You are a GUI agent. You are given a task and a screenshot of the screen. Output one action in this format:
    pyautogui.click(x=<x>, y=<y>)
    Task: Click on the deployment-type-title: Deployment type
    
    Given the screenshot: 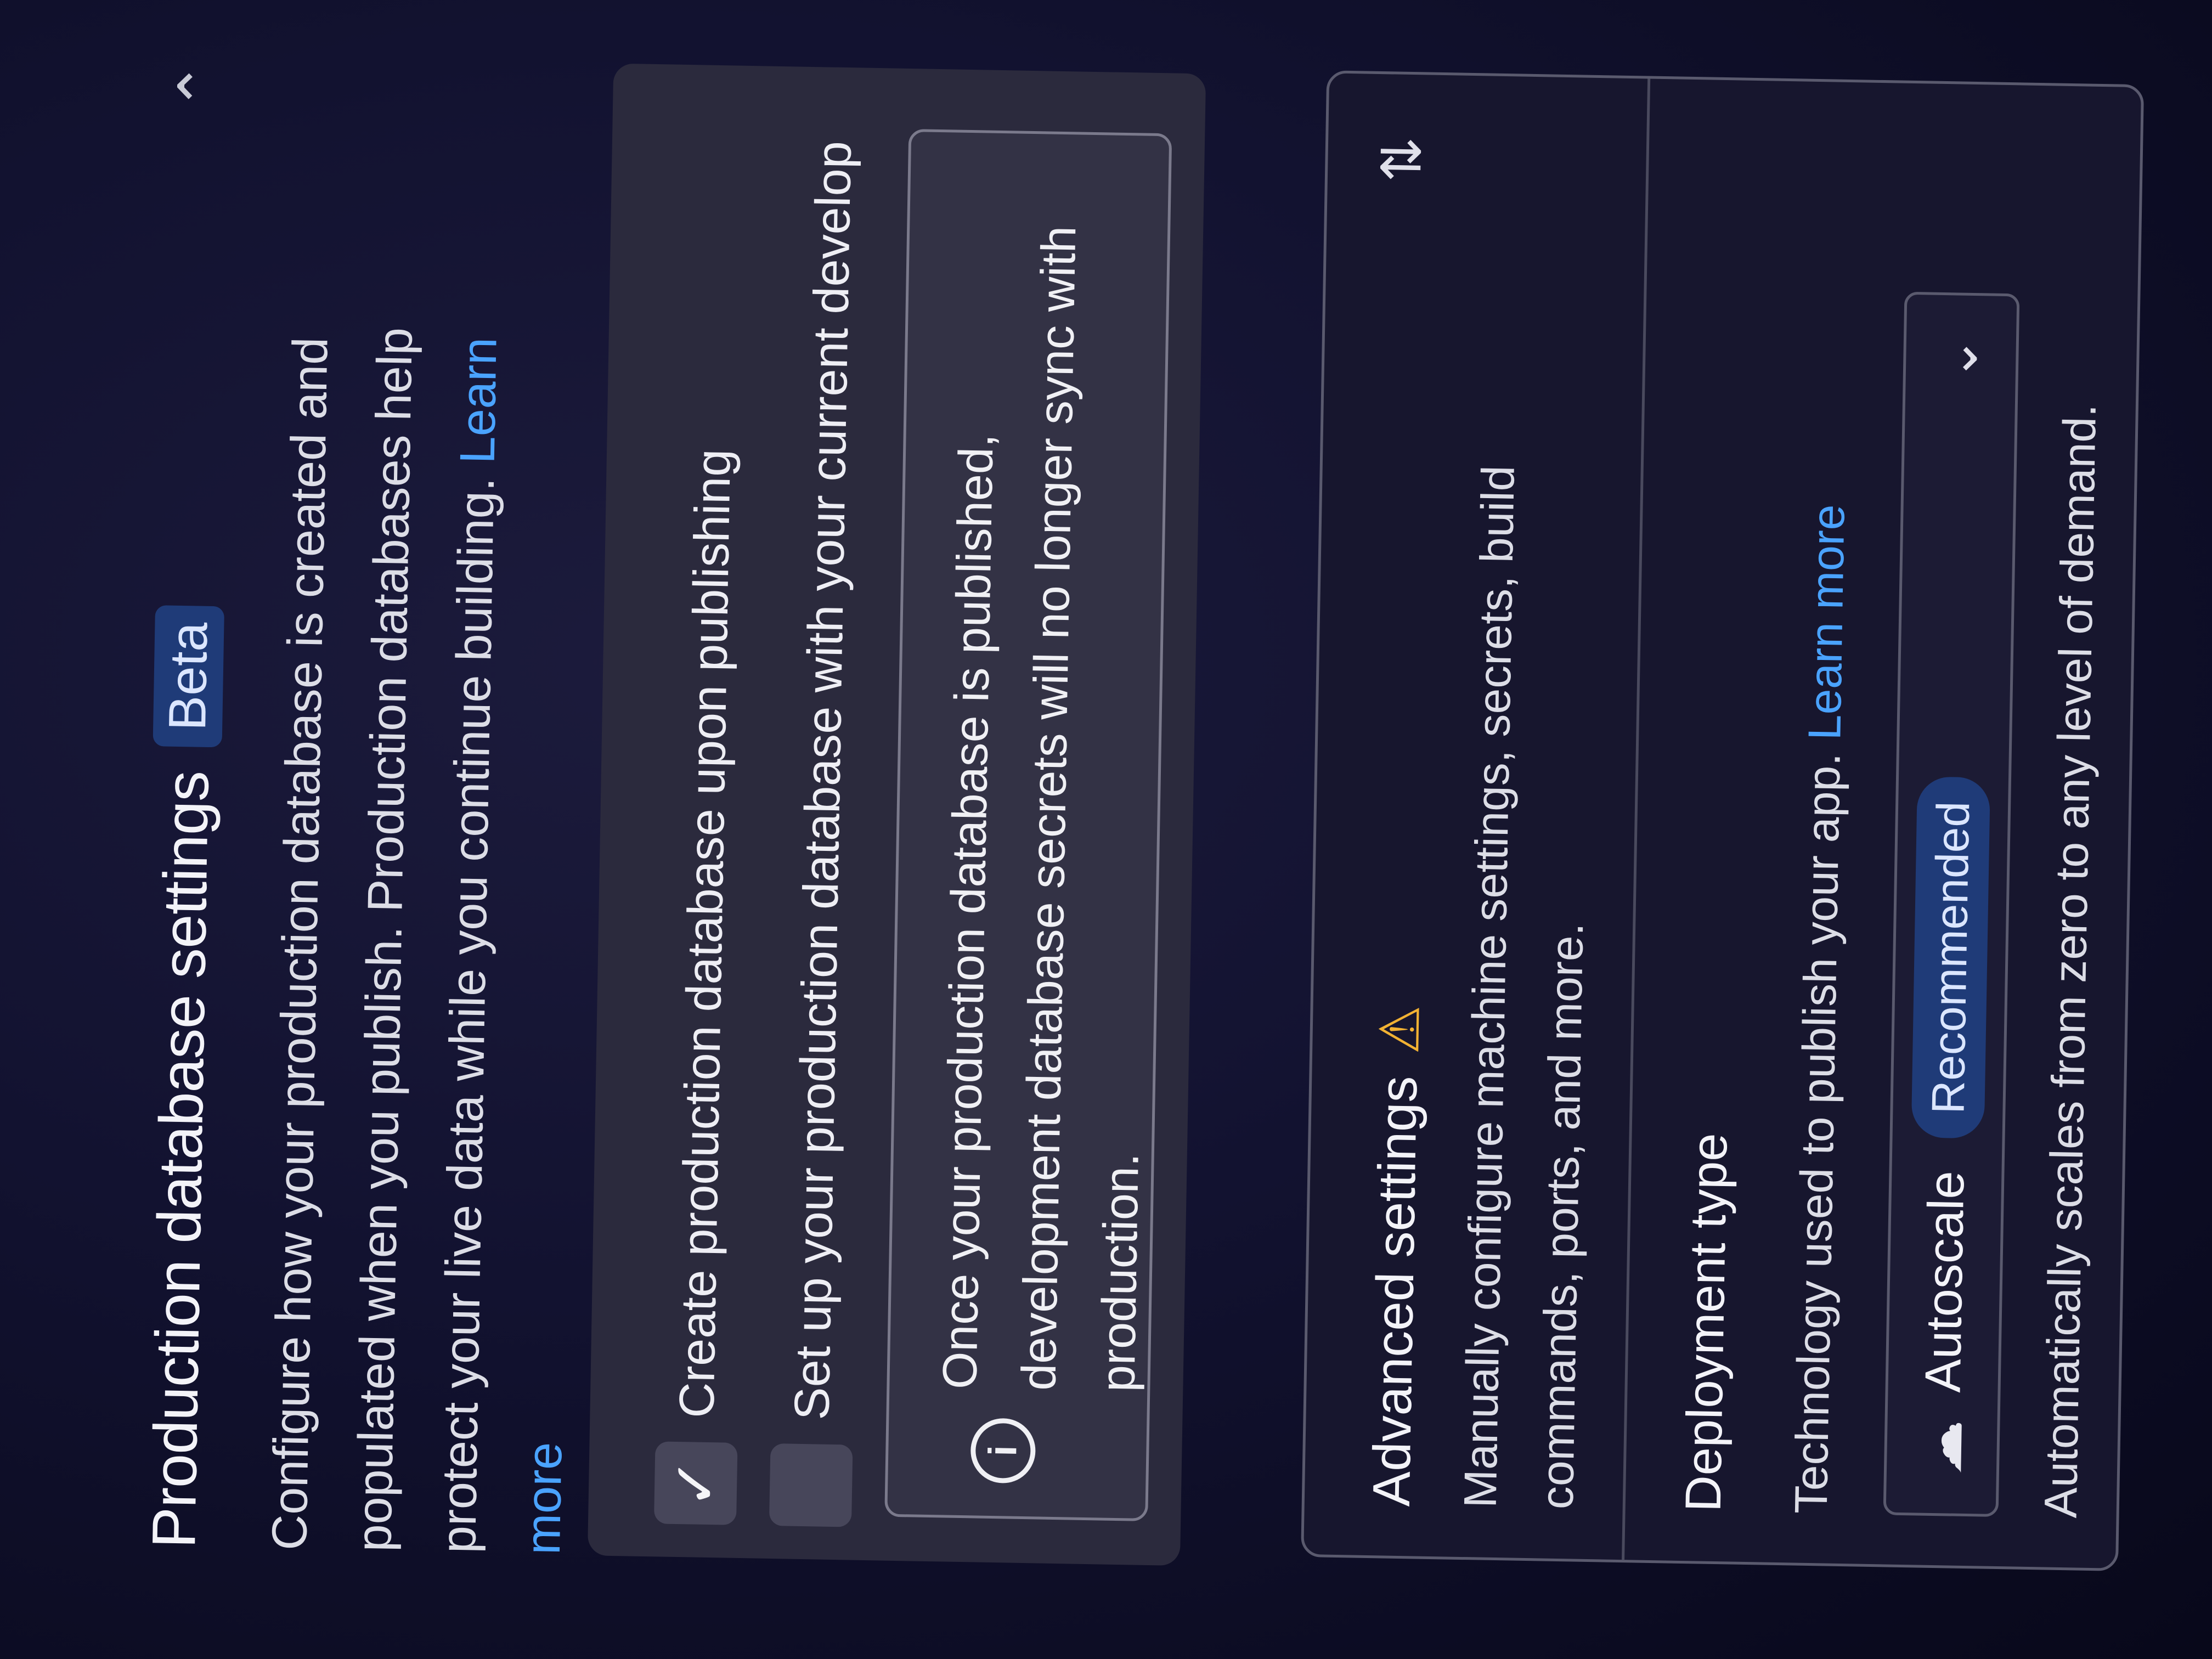 What is the action you would take?
    pyautogui.click(x=1706, y=1322)
    